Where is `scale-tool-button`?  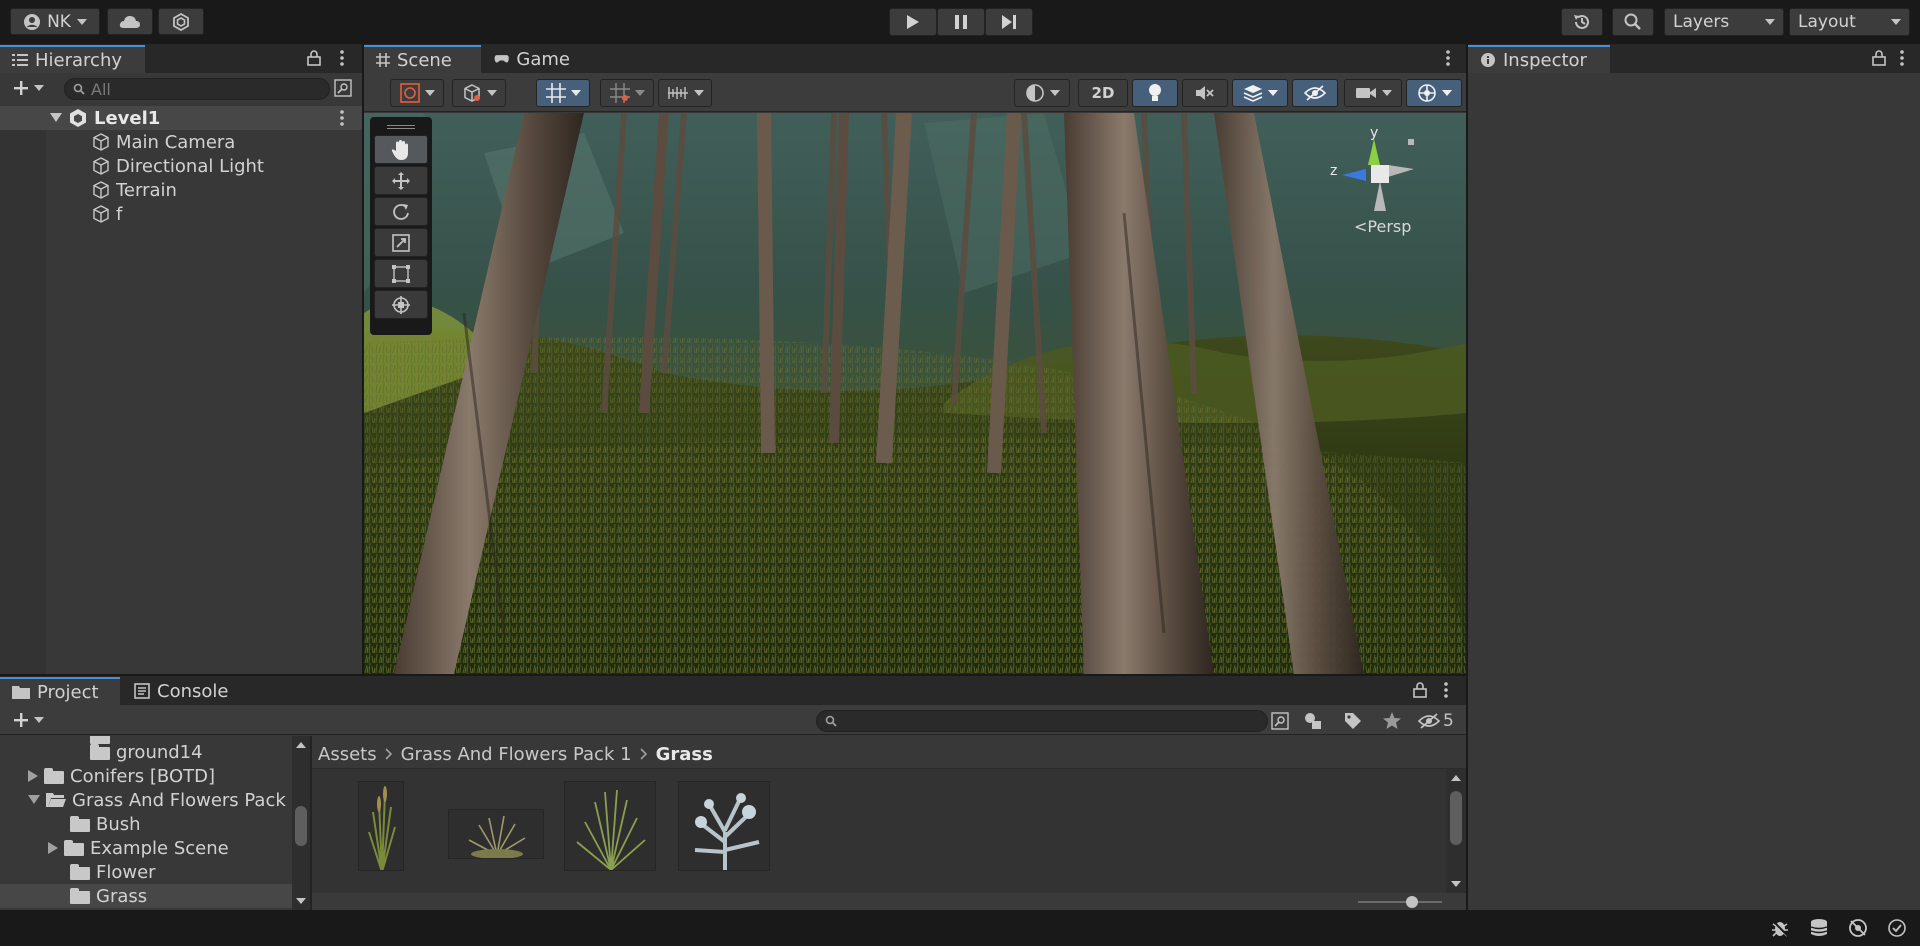 scale-tool-button is located at coordinates (401, 242).